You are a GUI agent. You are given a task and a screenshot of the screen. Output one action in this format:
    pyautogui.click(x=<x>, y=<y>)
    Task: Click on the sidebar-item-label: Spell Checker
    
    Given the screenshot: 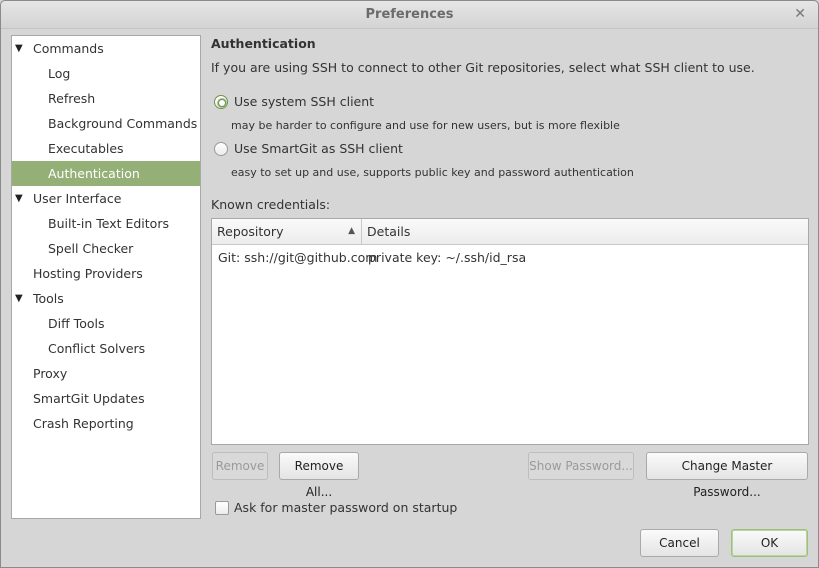 What is the action you would take?
    pyautogui.click(x=91, y=248)
    